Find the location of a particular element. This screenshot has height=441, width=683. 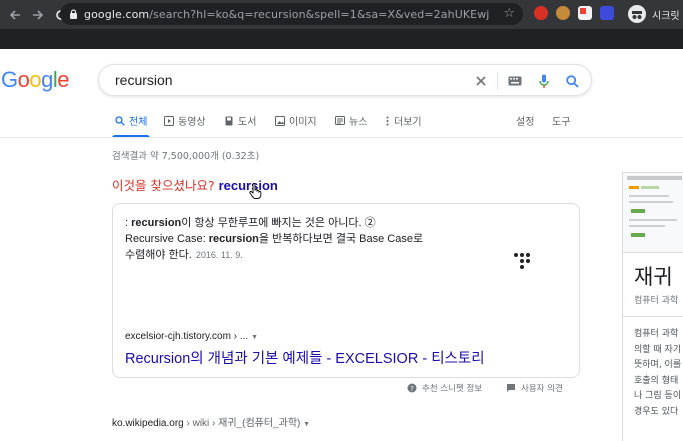

feedback-link: 사용자 의견 is located at coordinates (534, 388).